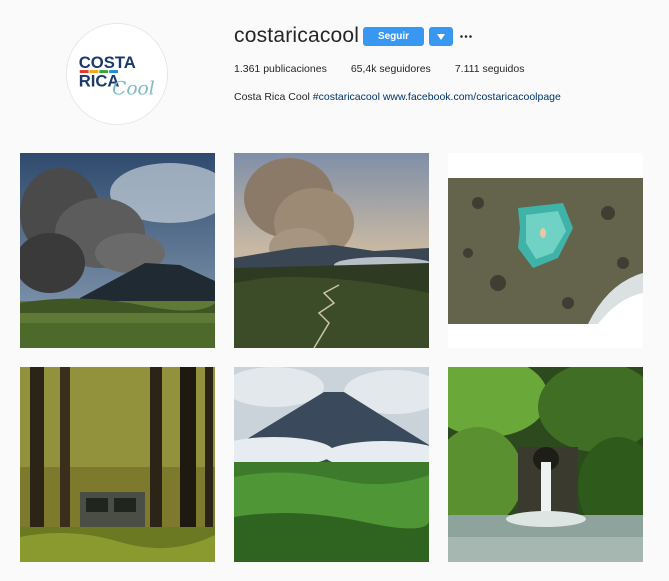  I want to click on profile-username: costaricacool, so click(297, 35).